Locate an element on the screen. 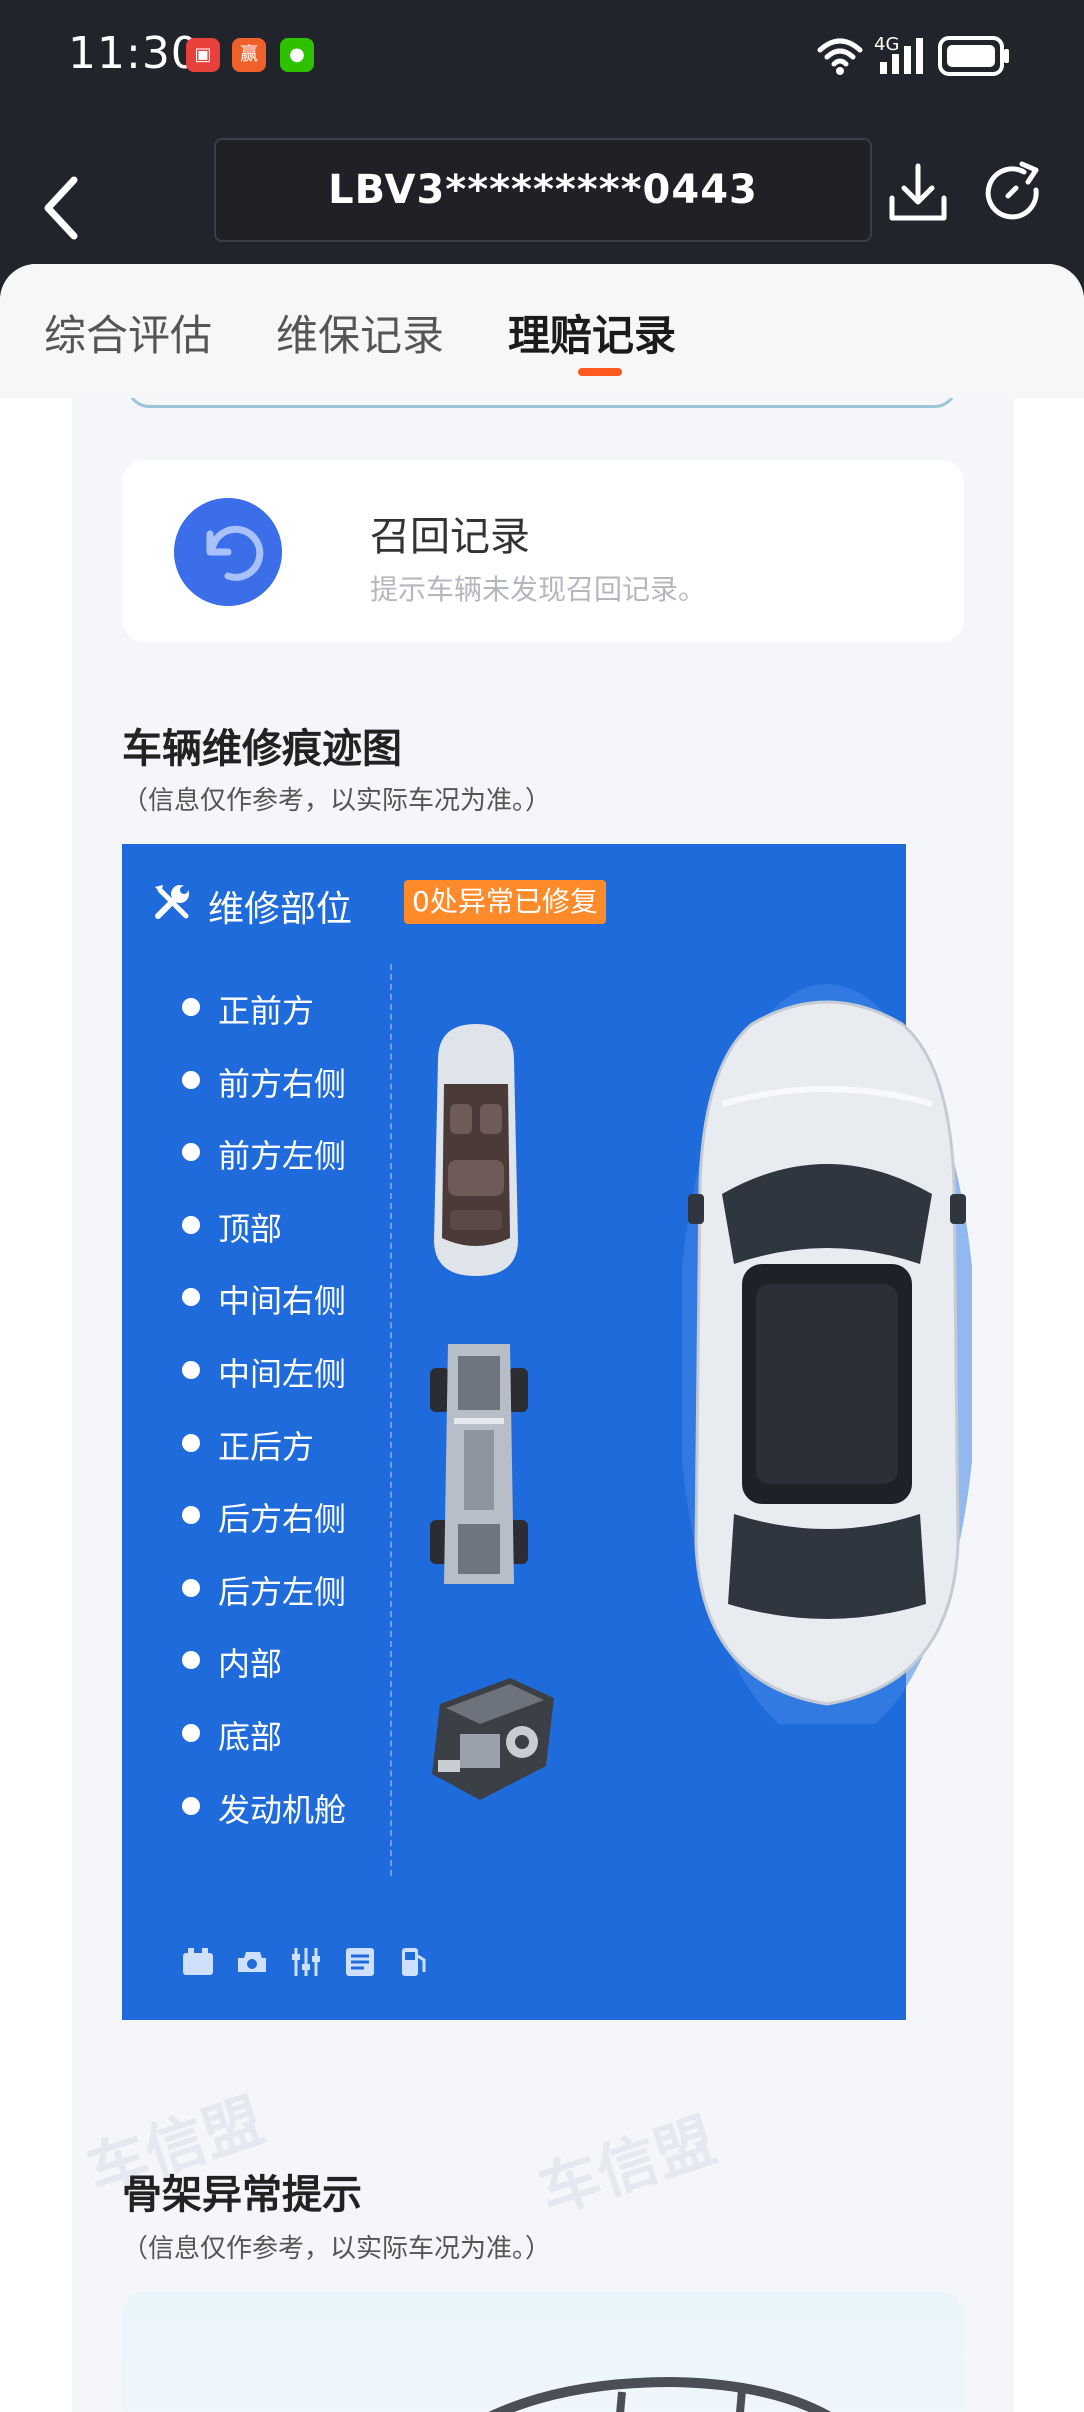 The image size is (1084, 2412). battery-check-icon is located at coordinates (198, 1961).